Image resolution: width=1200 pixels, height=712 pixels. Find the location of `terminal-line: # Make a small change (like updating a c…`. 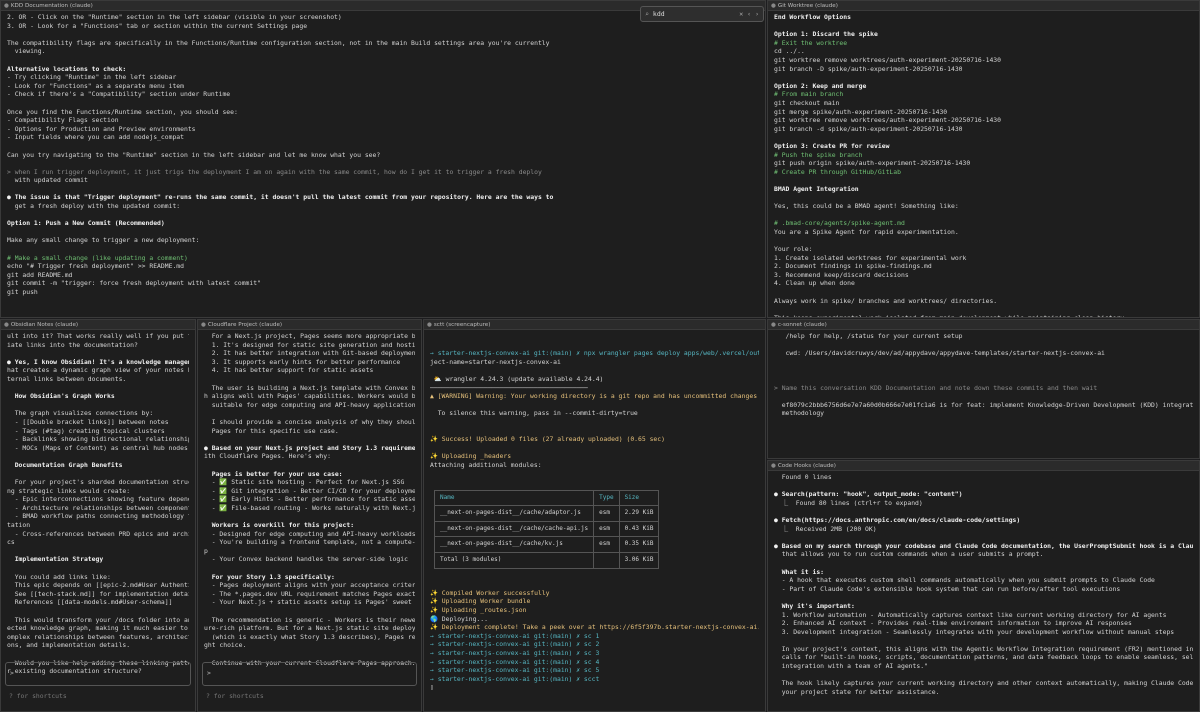

terminal-line: # Make a small change (like updating a c… is located at coordinates (97, 257).